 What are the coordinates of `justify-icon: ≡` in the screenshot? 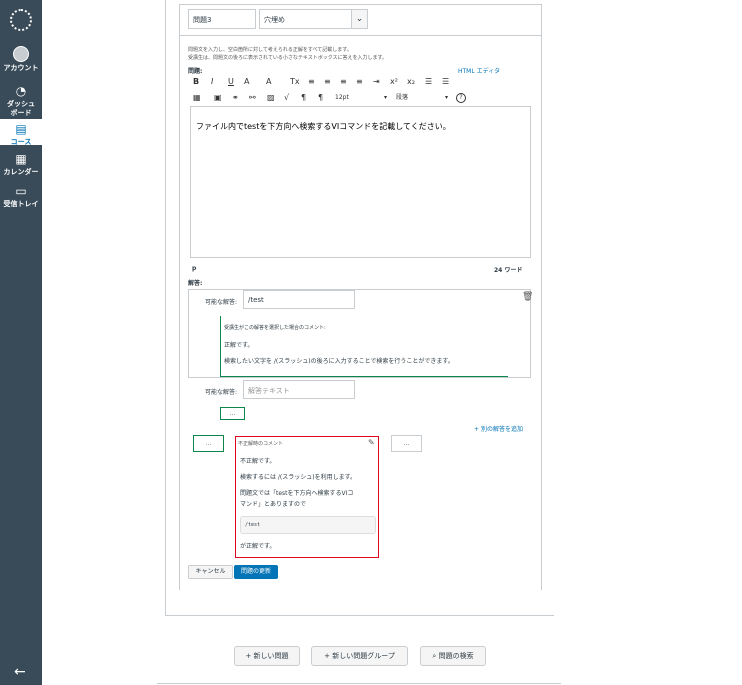 It's located at (359, 82).